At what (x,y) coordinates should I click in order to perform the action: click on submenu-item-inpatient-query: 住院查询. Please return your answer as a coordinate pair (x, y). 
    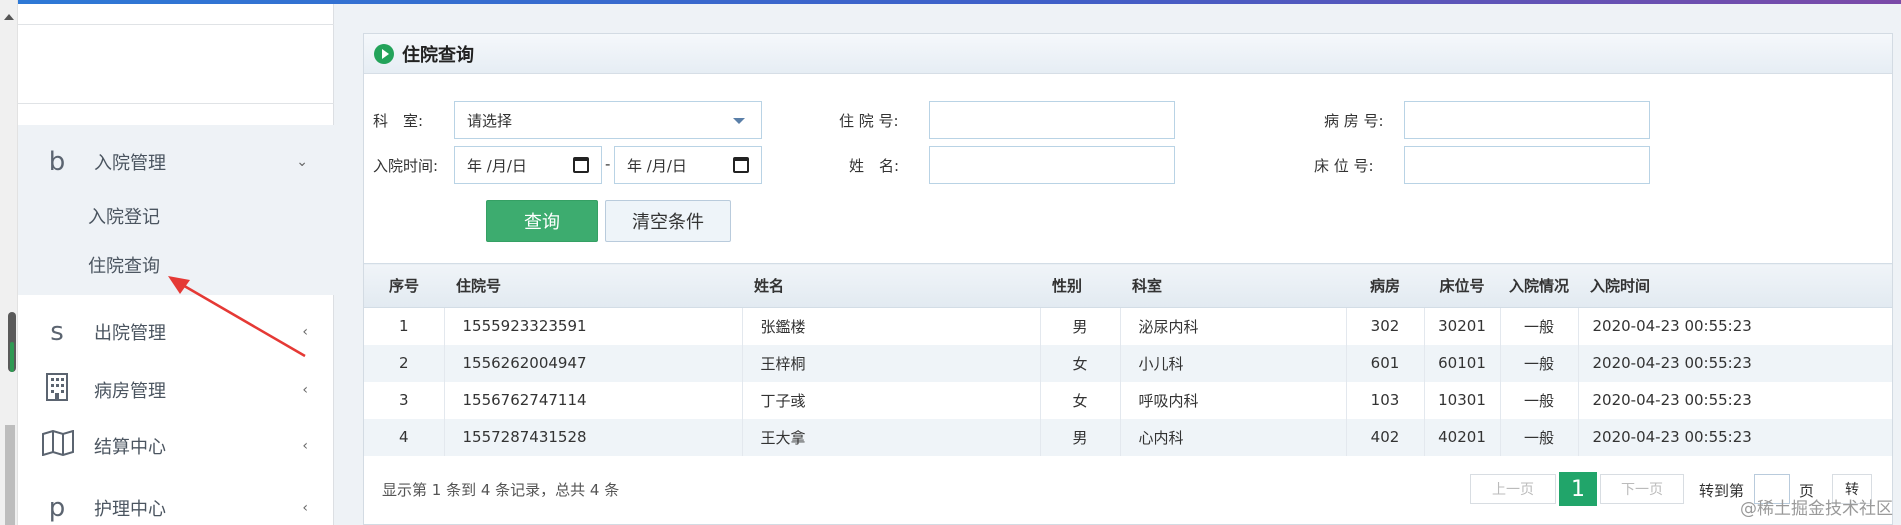
    Looking at the image, I should click on (124, 265).